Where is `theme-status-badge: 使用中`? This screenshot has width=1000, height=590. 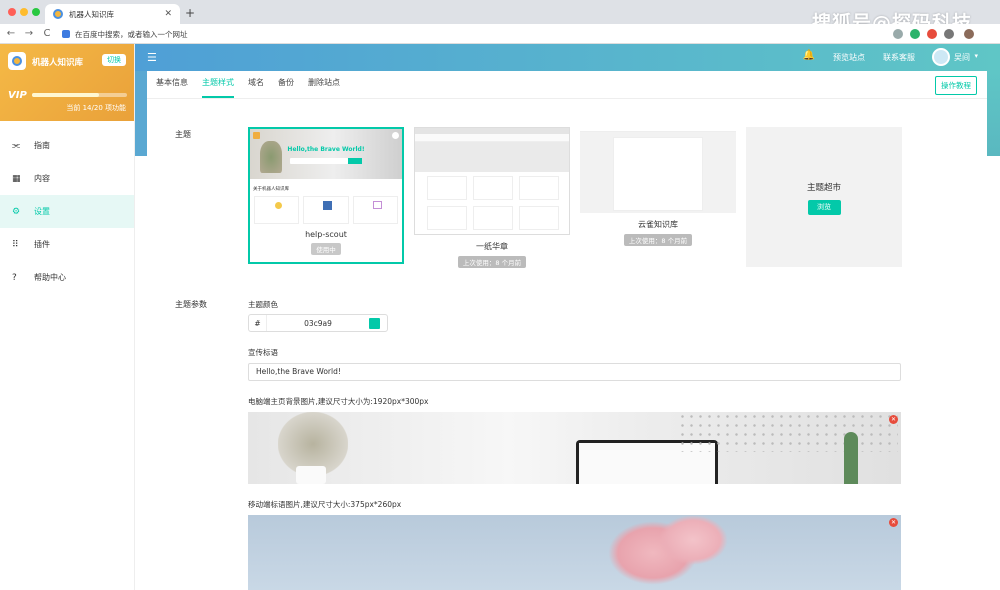
theme-status-badge: 使用中 is located at coordinates (326, 249).